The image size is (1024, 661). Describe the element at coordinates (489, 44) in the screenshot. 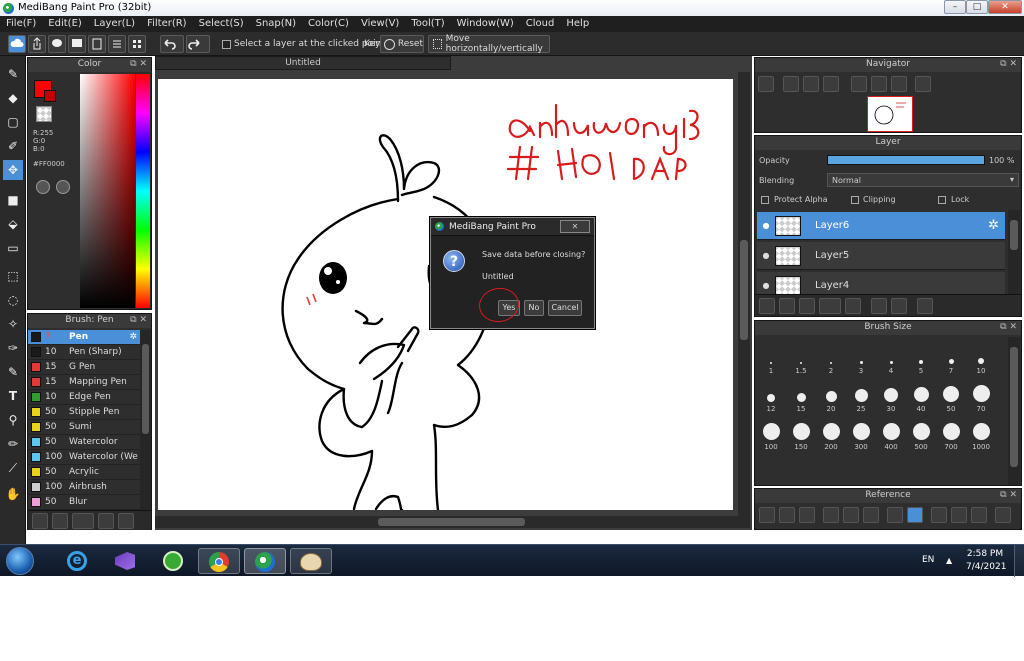

I see `move-direction-button: Move horizontally/vertically` at that location.